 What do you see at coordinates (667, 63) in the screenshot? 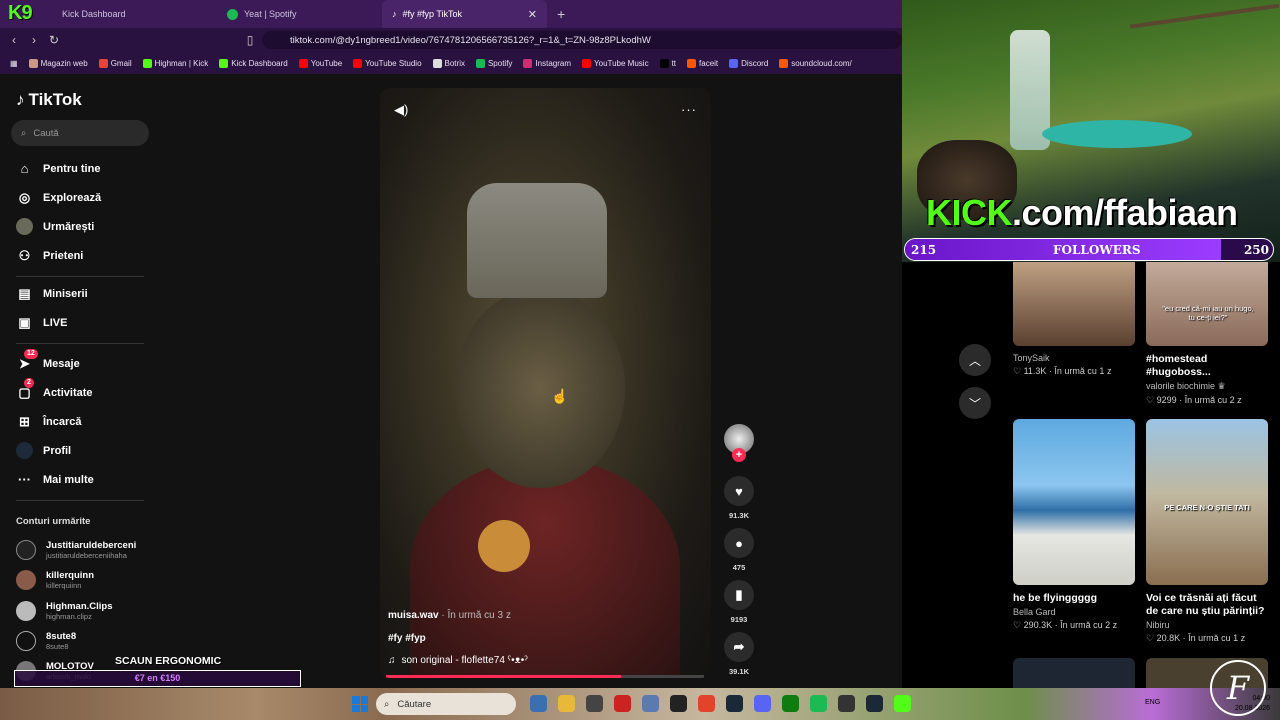
I see `bookmark-item: tt` at bounding box center [667, 63].